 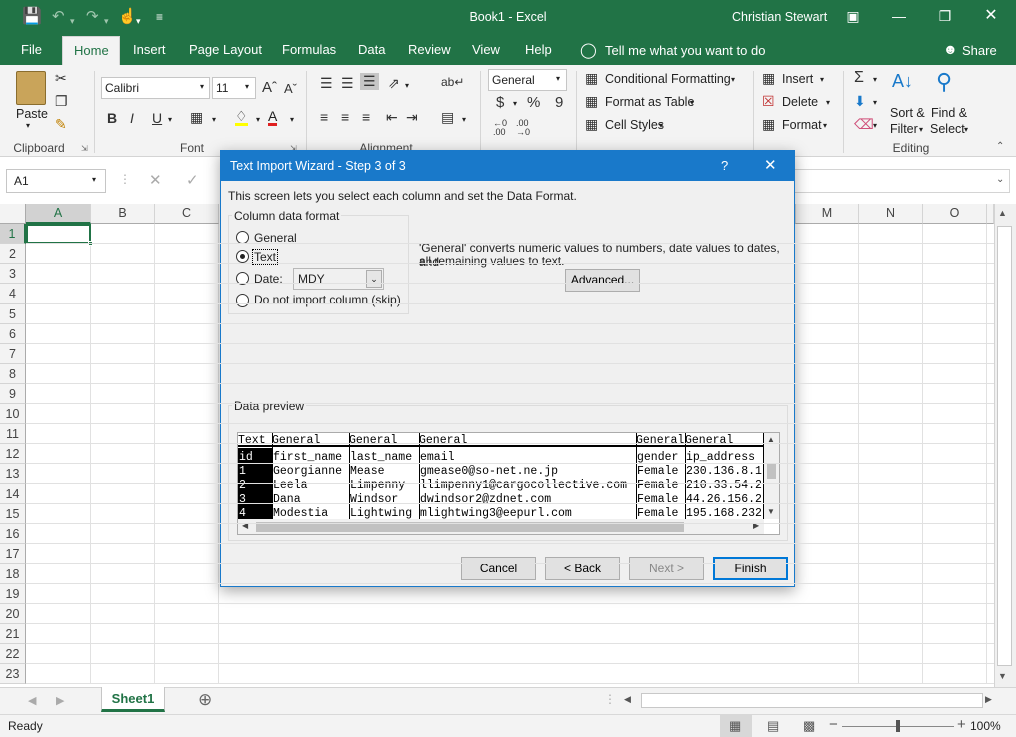 What do you see at coordinates (800, 102) in the screenshot?
I see `delete-cells-button: Delete` at bounding box center [800, 102].